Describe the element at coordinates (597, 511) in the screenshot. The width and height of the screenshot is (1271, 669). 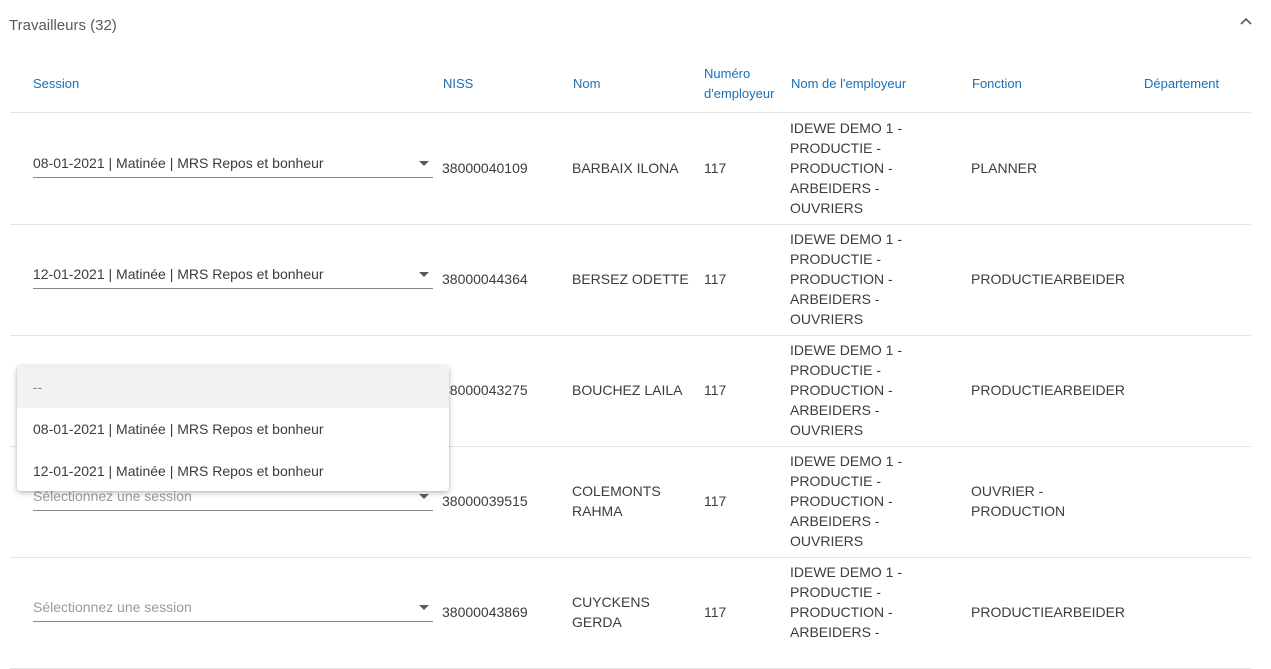
I see `cell-nom: RAHMA` at that location.